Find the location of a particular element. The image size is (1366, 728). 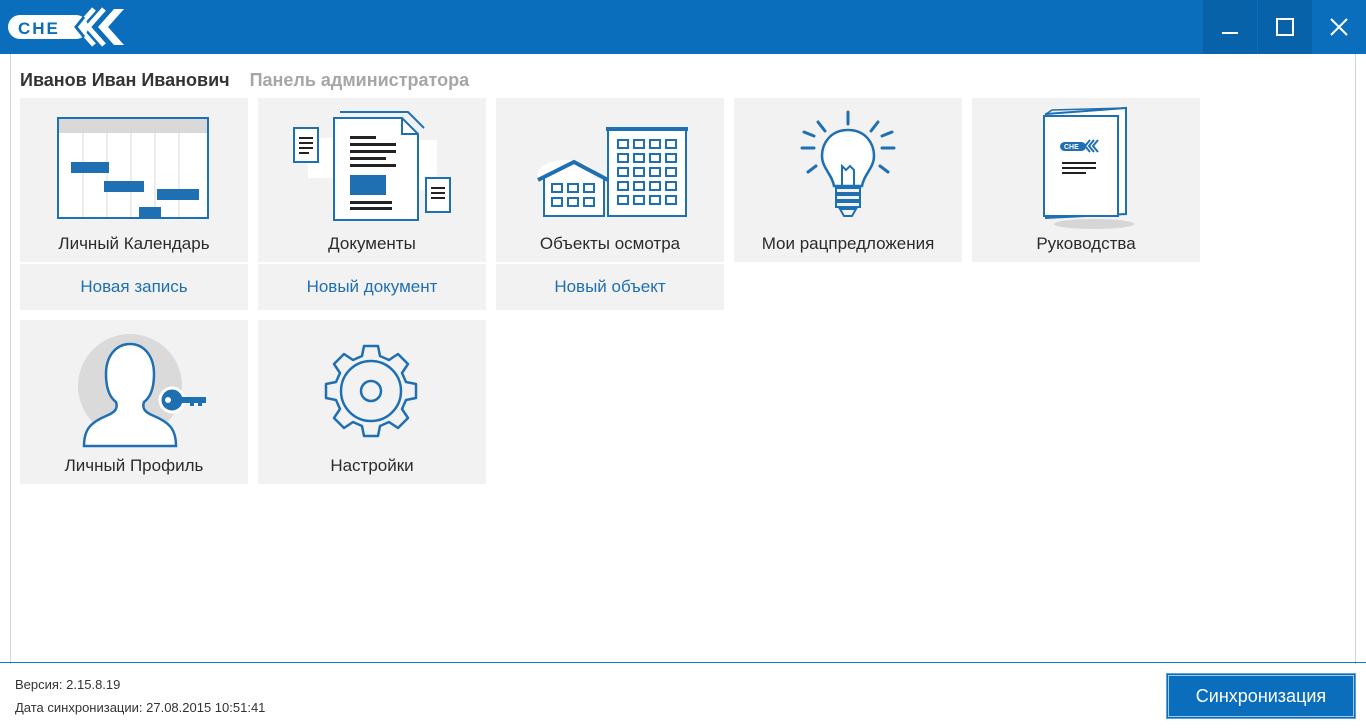

maximize-button is located at coordinates (1285, 27).